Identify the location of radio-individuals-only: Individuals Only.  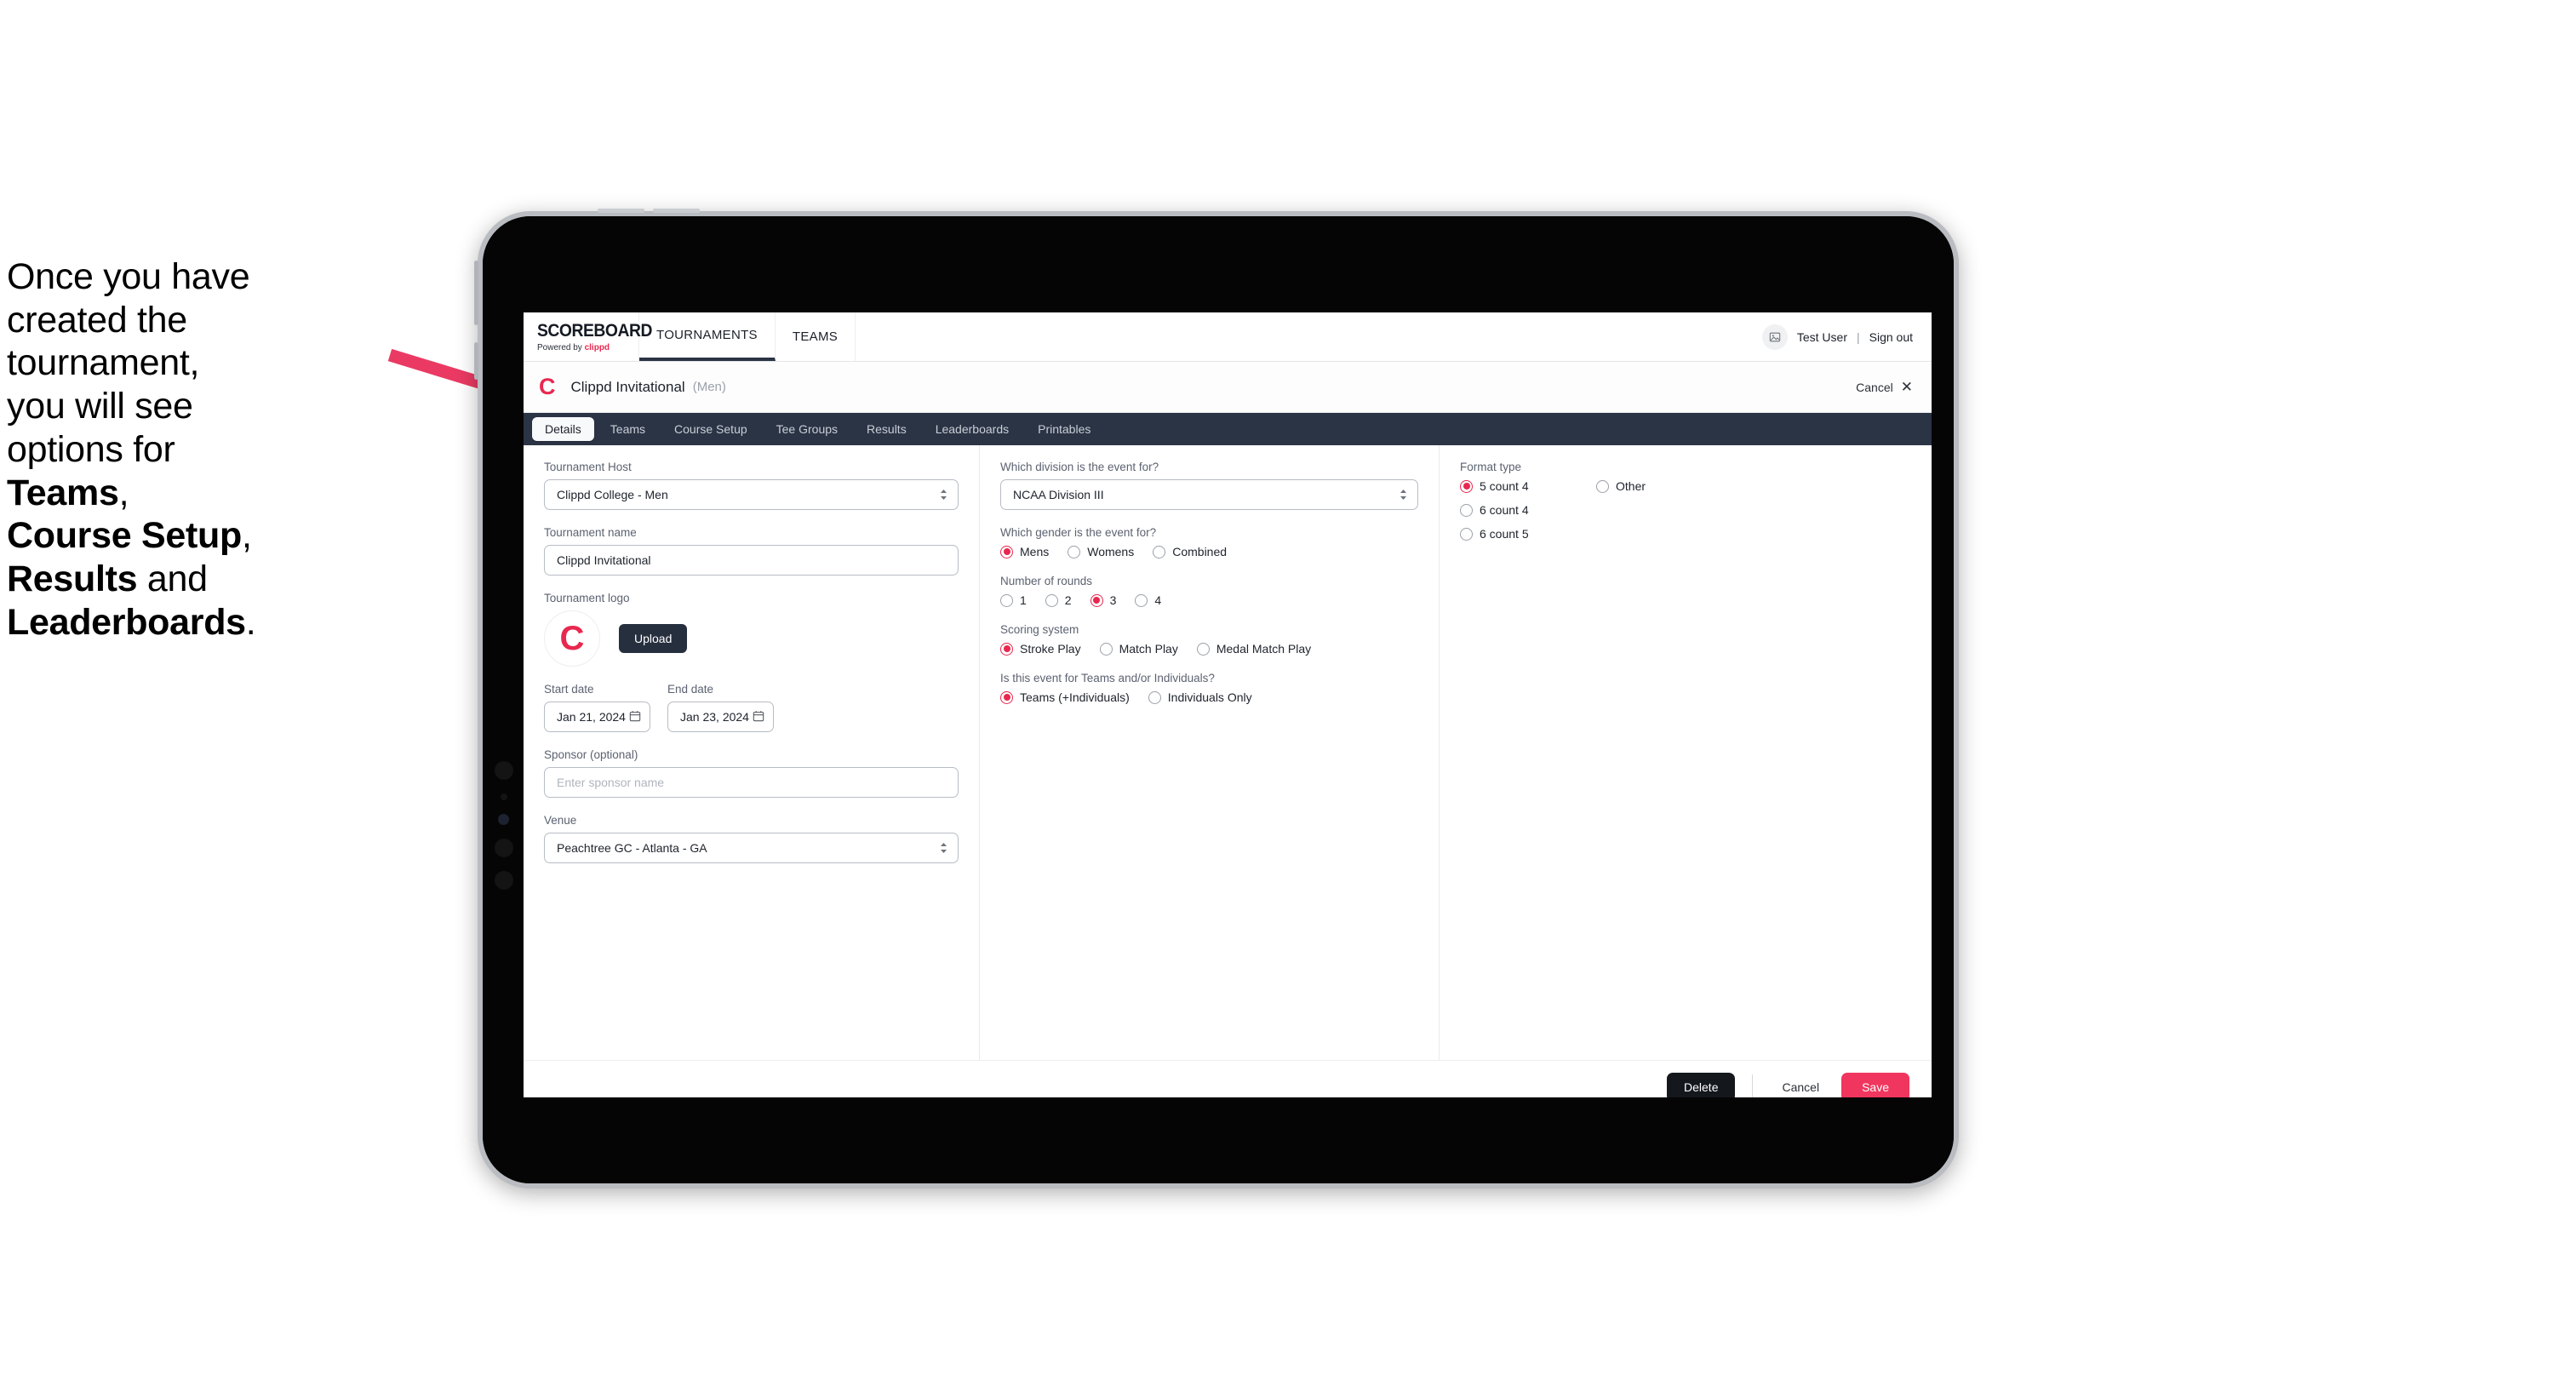
(1200, 697).